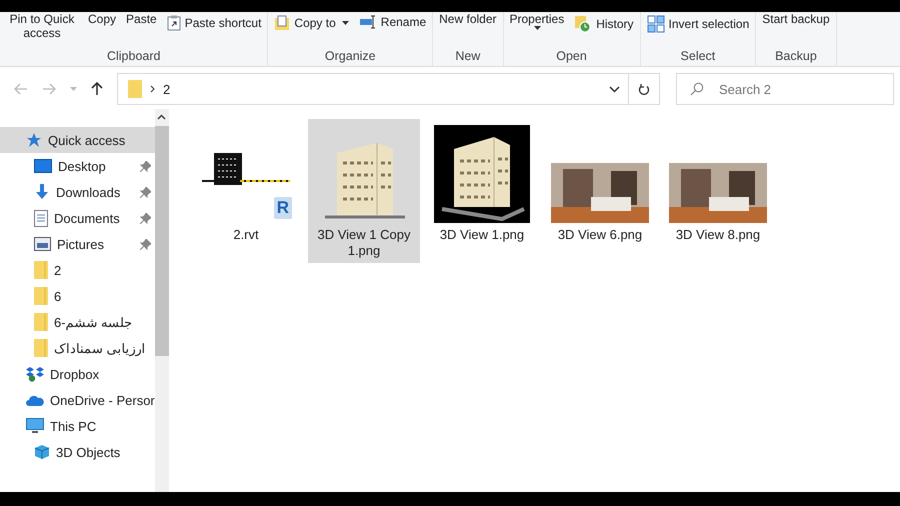  Describe the element at coordinates (41, 218) in the screenshot. I see `document-icon` at that location.